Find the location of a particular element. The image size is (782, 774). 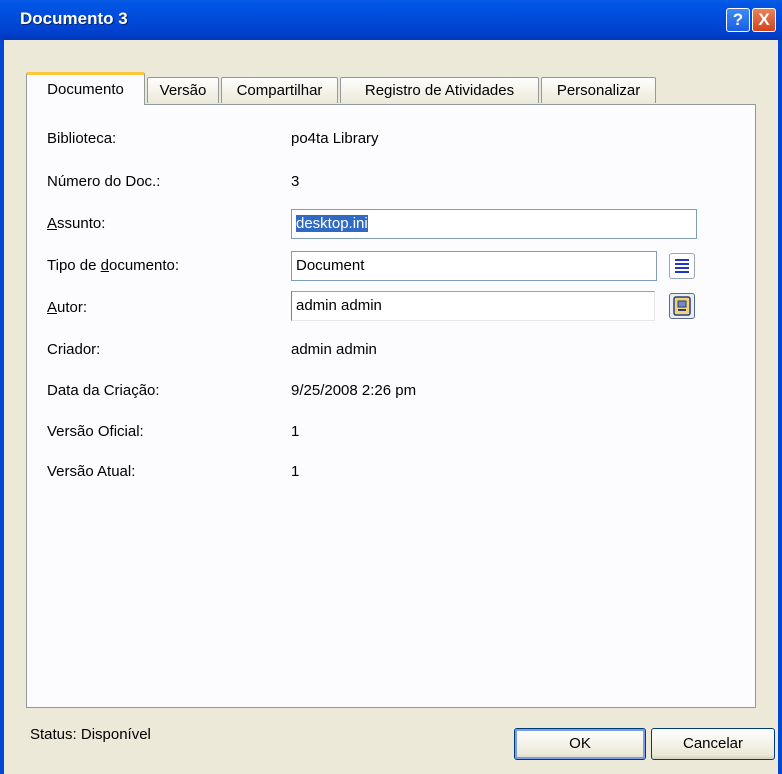

data-criacao-value: 9/25/2008 2:26 pm is located at coordinates (354, 390).